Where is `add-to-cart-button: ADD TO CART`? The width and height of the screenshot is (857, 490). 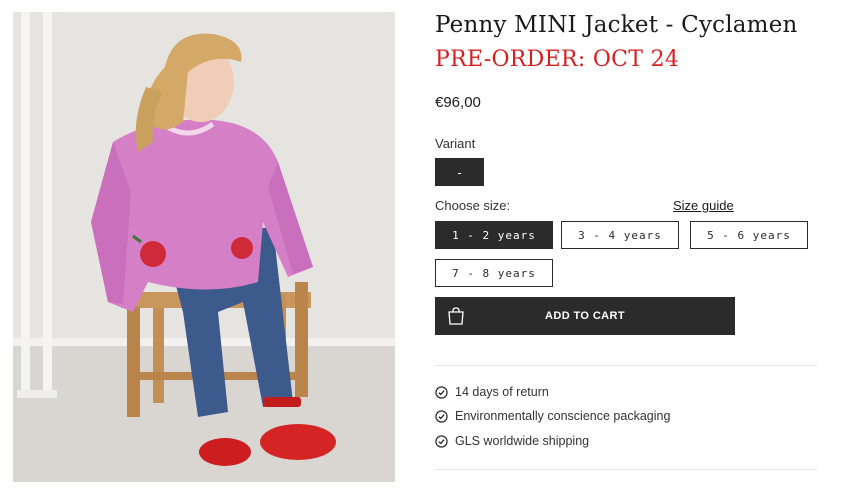
add-to-cart-button: ADD TO CART is located at coordinates (585, 316).